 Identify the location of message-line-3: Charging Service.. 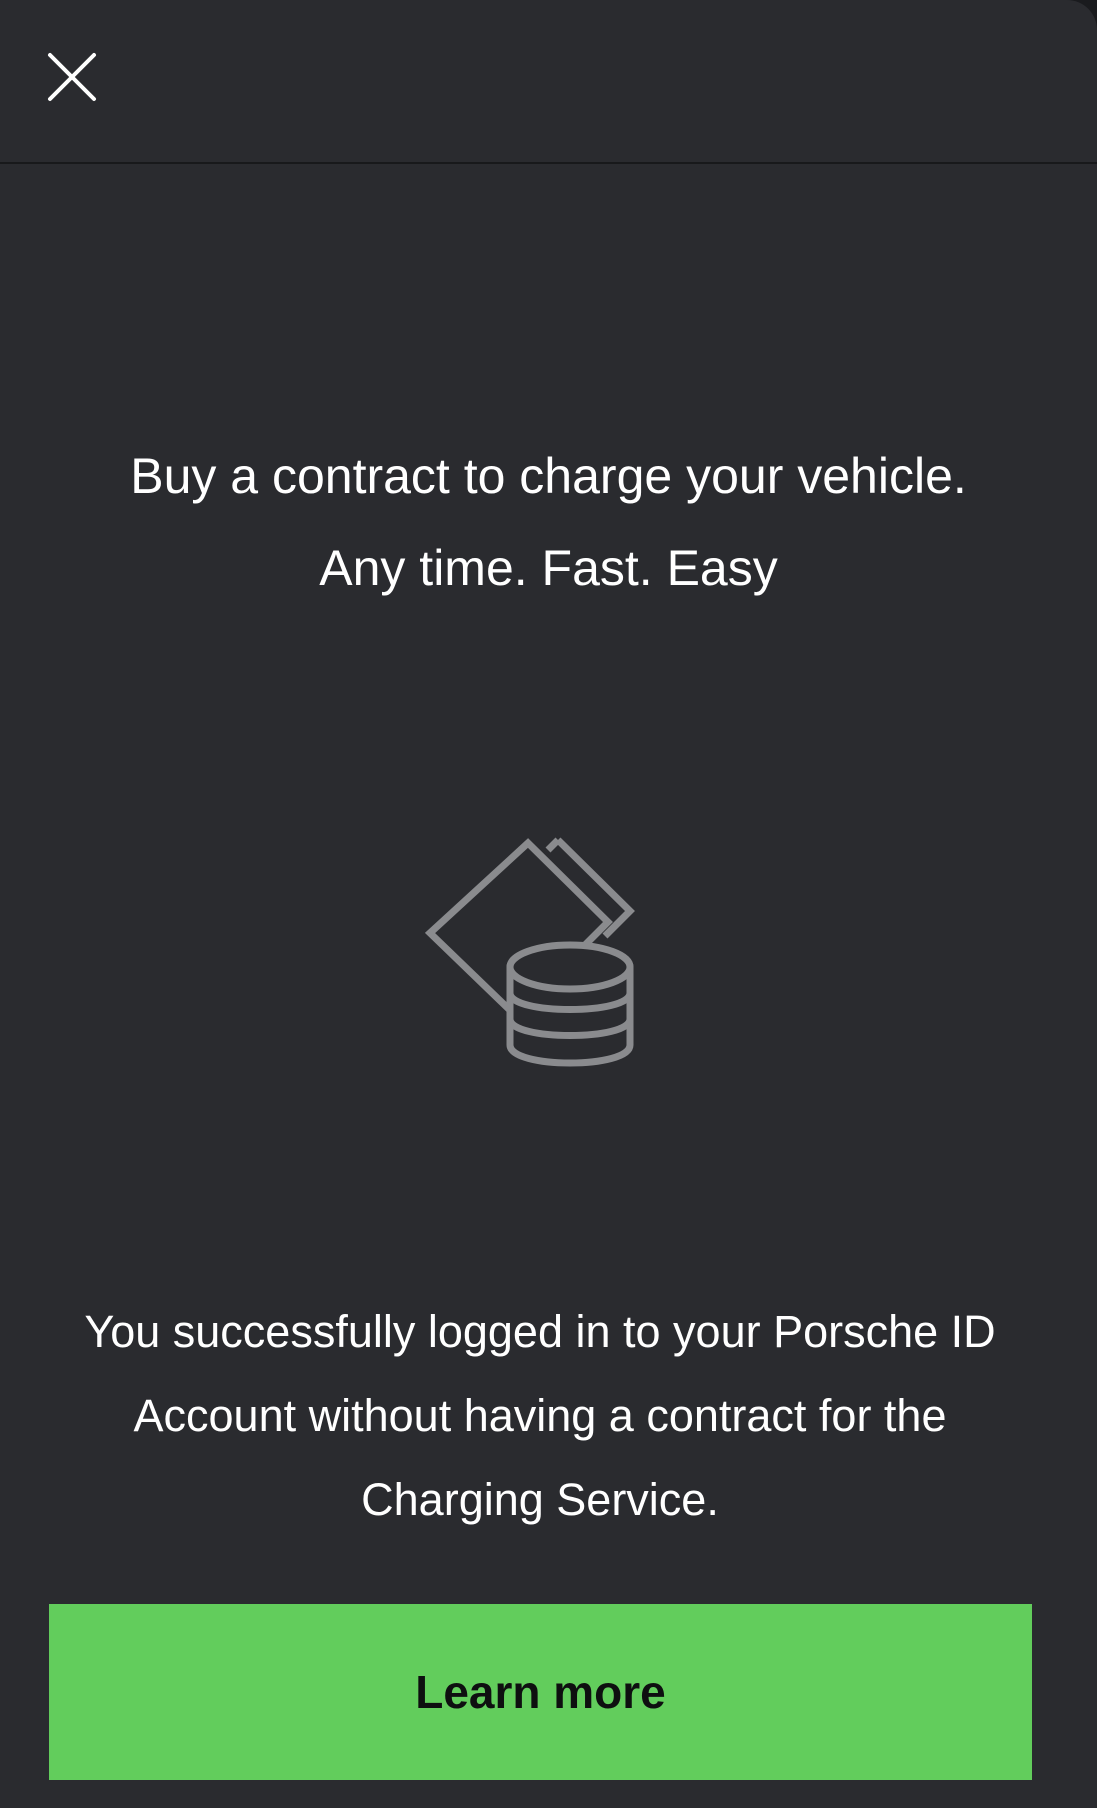
(540, 1499).